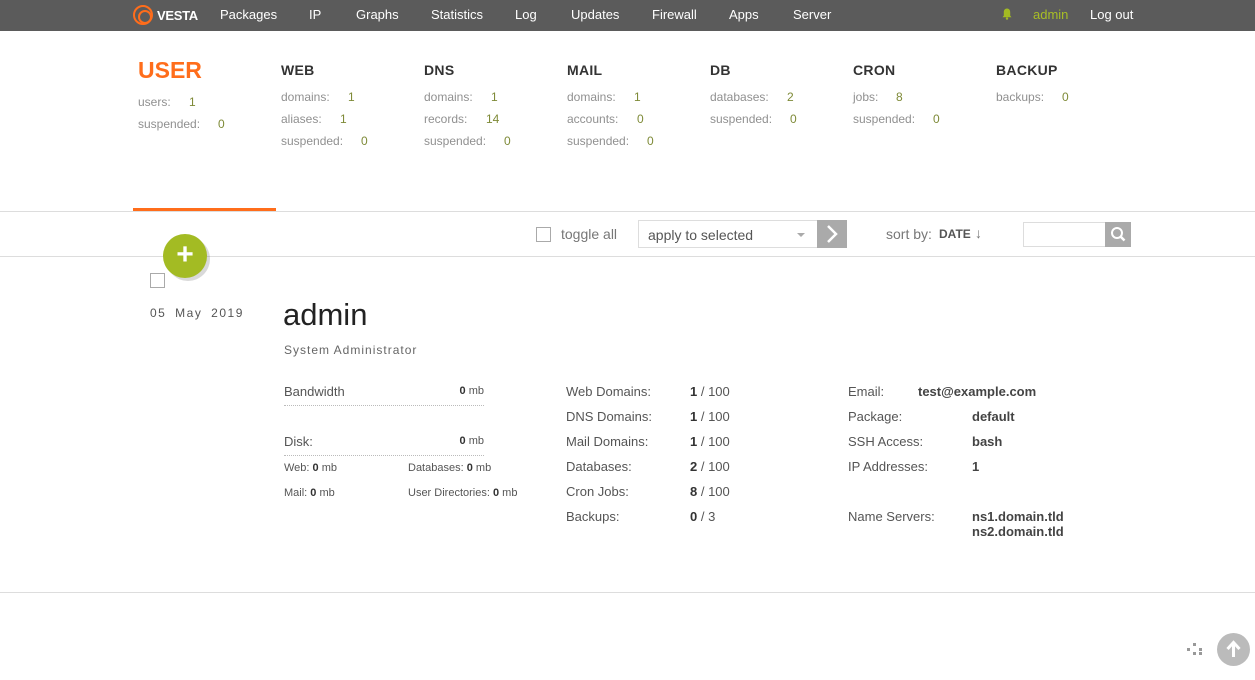 The width and height of the screenshot is (1255, 680). What do you see at coordinates (384, 455) in the screenshot?
I see `disk-meter` at bounding box center [384, 455].